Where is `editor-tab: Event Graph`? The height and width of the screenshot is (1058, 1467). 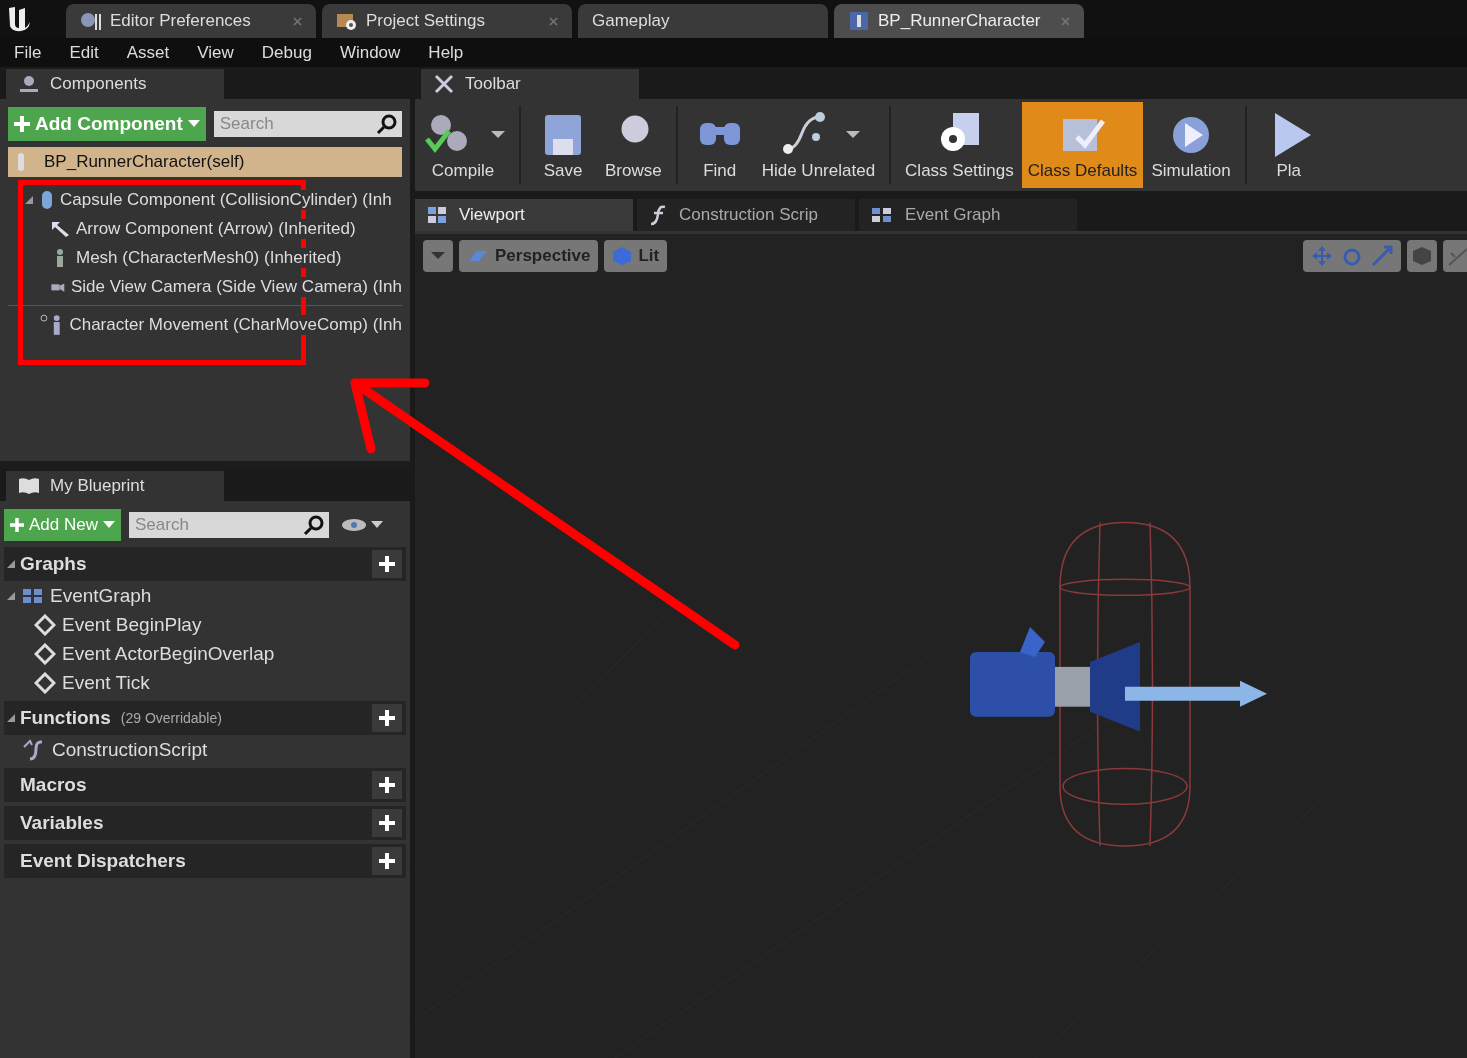
editor-tab: Event Graph is located at coordinates (968, 215).